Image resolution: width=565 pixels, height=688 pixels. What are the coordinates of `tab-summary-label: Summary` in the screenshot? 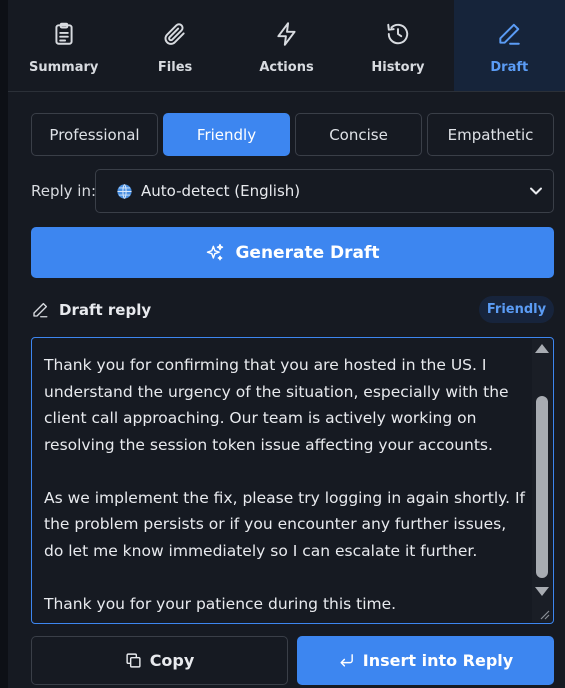 It's located at (64, 67).